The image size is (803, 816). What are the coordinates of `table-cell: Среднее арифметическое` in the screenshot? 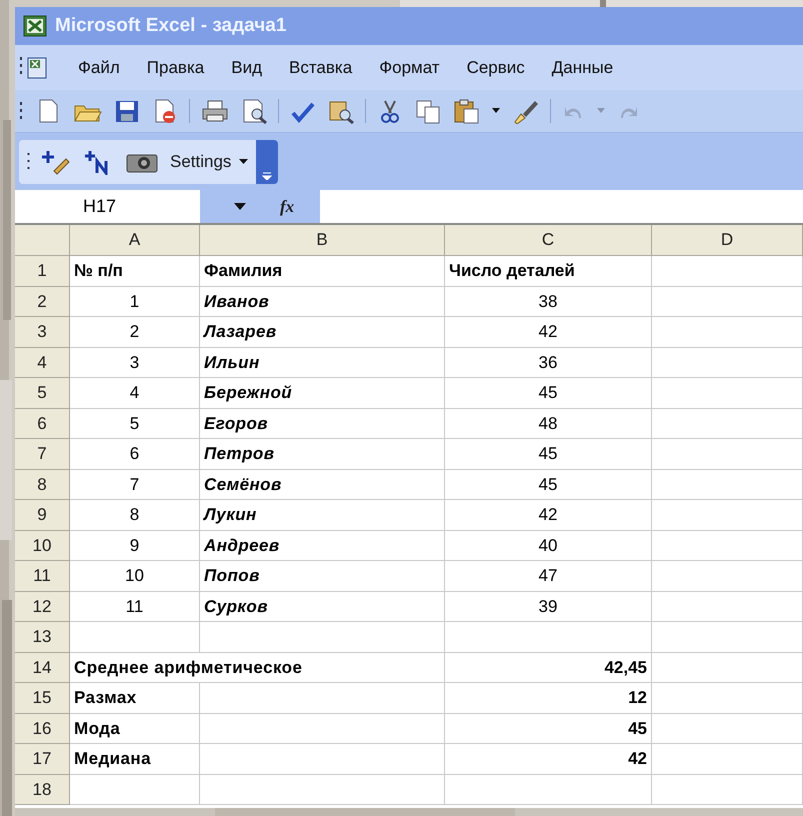 It's located at (257, 667).